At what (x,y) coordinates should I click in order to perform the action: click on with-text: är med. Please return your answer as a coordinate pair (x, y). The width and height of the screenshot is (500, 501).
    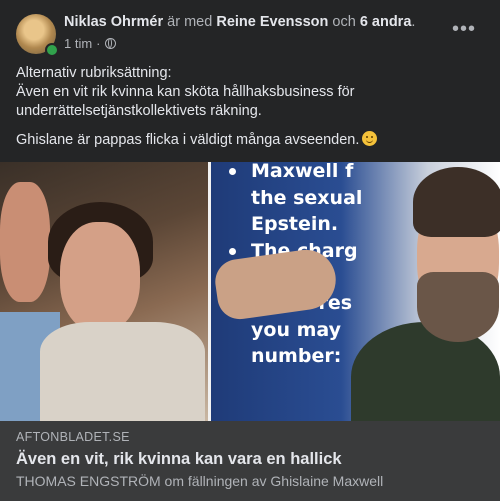
    Looking at the image, I should click on (190, 22).